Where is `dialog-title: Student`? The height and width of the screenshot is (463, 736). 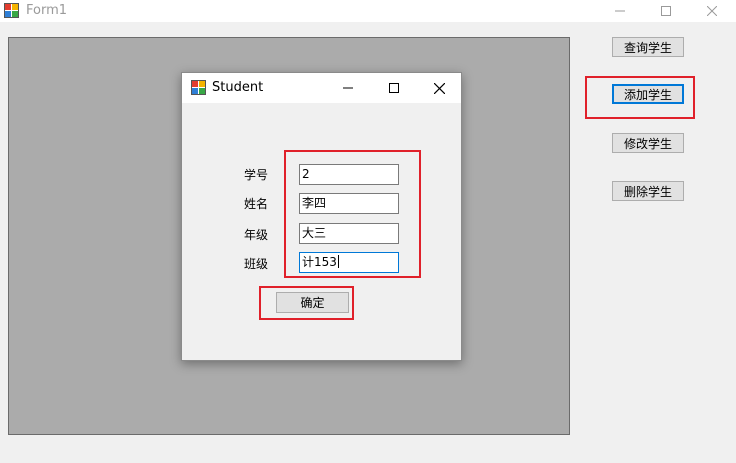
dialog-title: Student is located at coordinates (238, 87).